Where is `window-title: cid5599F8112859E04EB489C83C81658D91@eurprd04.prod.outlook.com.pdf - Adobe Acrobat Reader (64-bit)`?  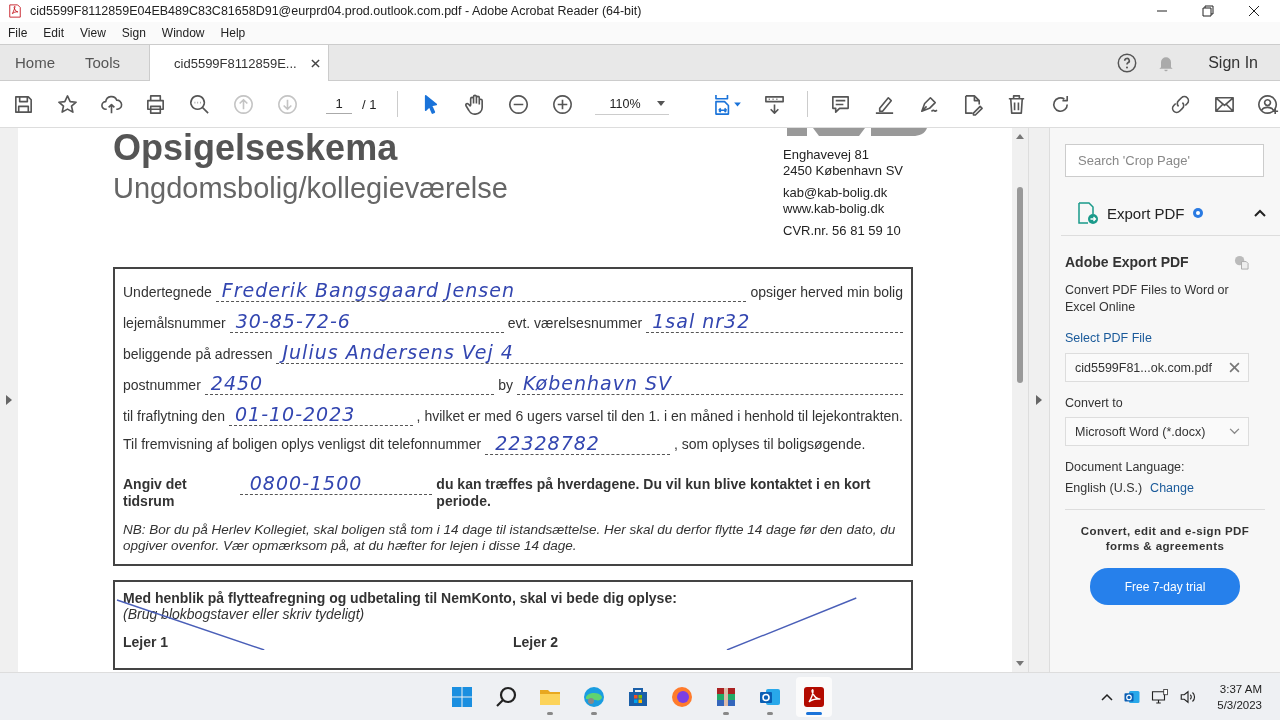
window-title: cid5599F8112859E04EB489C83C81658D91@eurprd04.prod.outlook.com.pdf - Adobe Acrobat Reader (64-bit) is located at coordinates (336, 11).